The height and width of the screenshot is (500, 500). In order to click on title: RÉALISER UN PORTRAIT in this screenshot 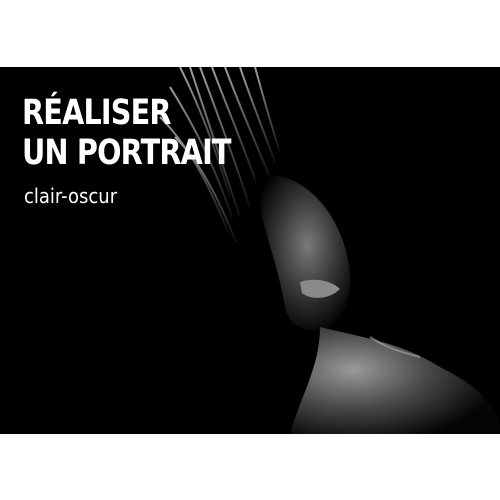, I will do `click(127, 133)`.